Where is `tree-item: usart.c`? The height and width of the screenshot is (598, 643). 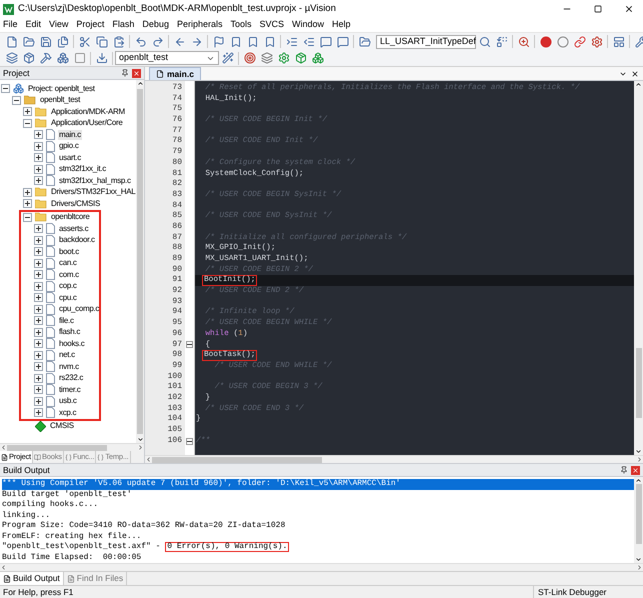
tree-item: usart.c is located at coordinates (70, 157).